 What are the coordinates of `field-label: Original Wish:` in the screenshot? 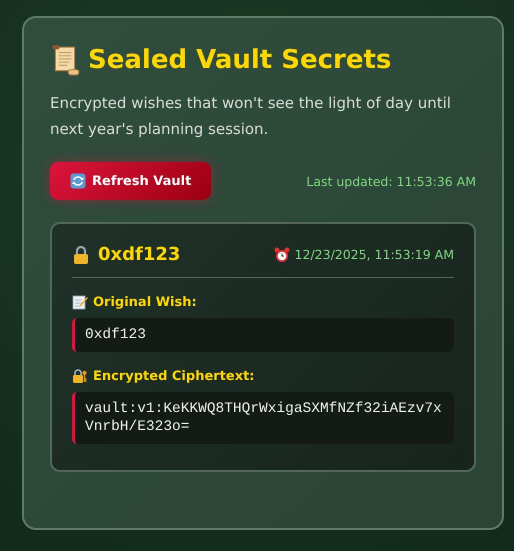 It's located at (145, 302).